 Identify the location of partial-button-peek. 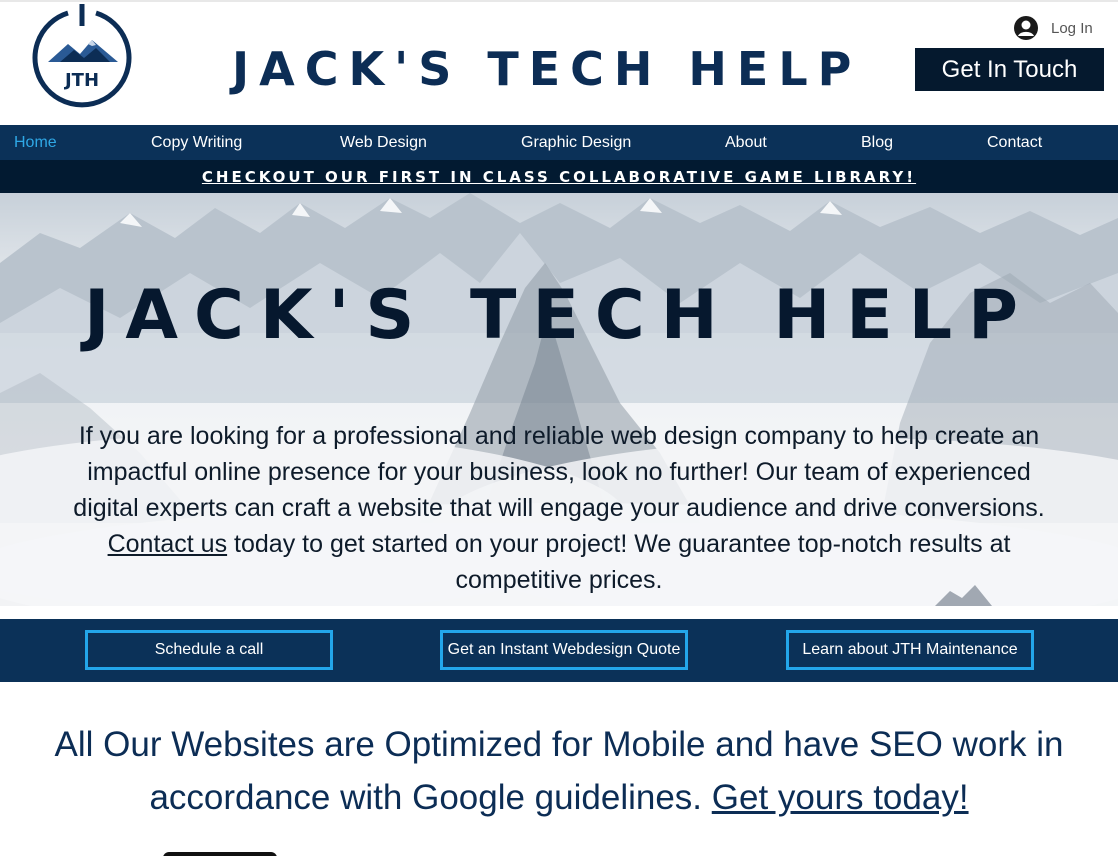
(220, 854).